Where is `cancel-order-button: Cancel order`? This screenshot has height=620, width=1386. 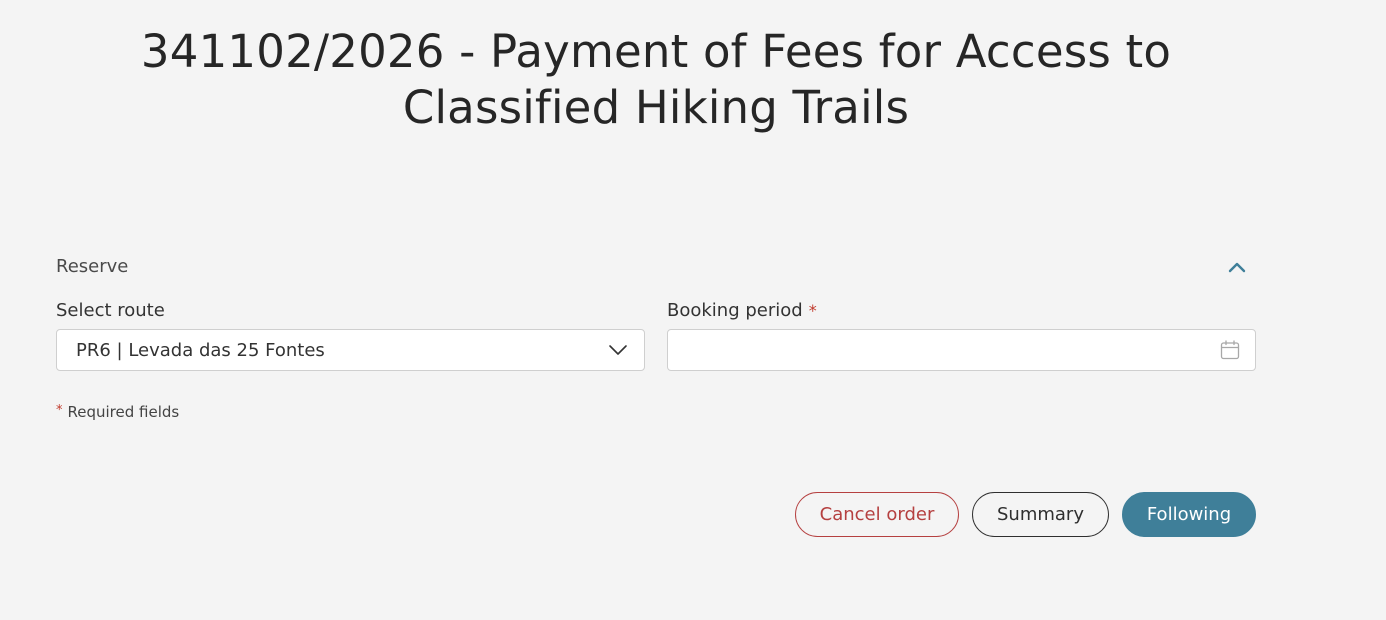 cancel-order-button: Cancel order is located at coordinates (877, 514).